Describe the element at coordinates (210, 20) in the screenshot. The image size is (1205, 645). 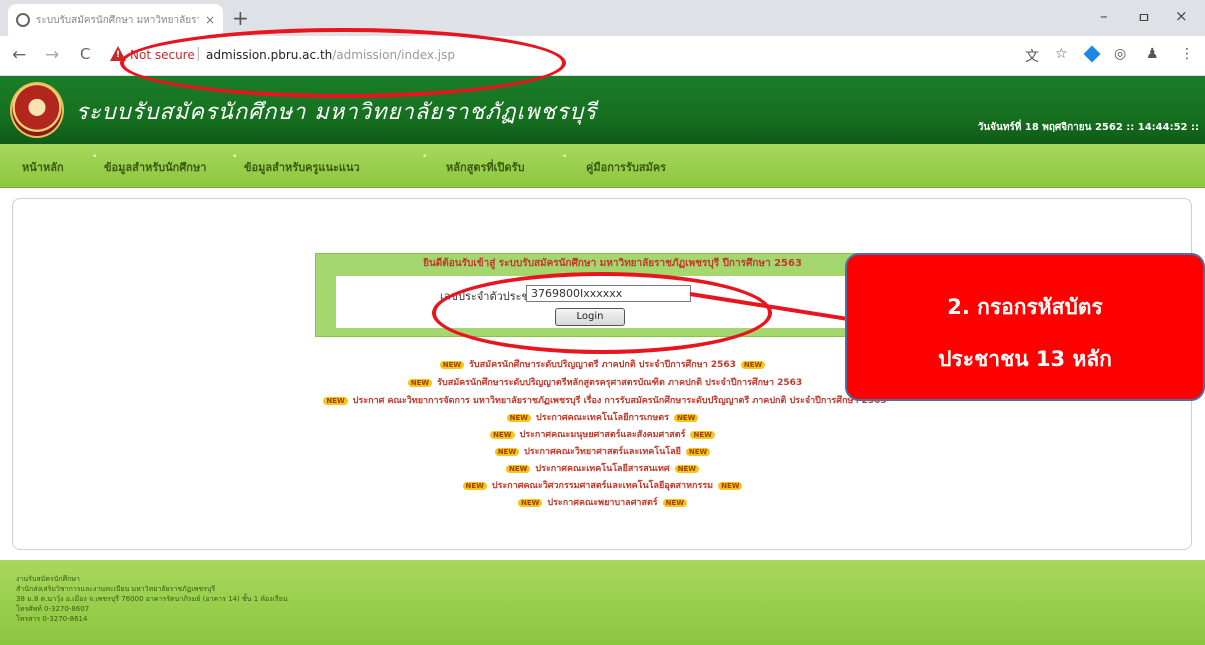
I see `tab-close-icon: ×` at that location.